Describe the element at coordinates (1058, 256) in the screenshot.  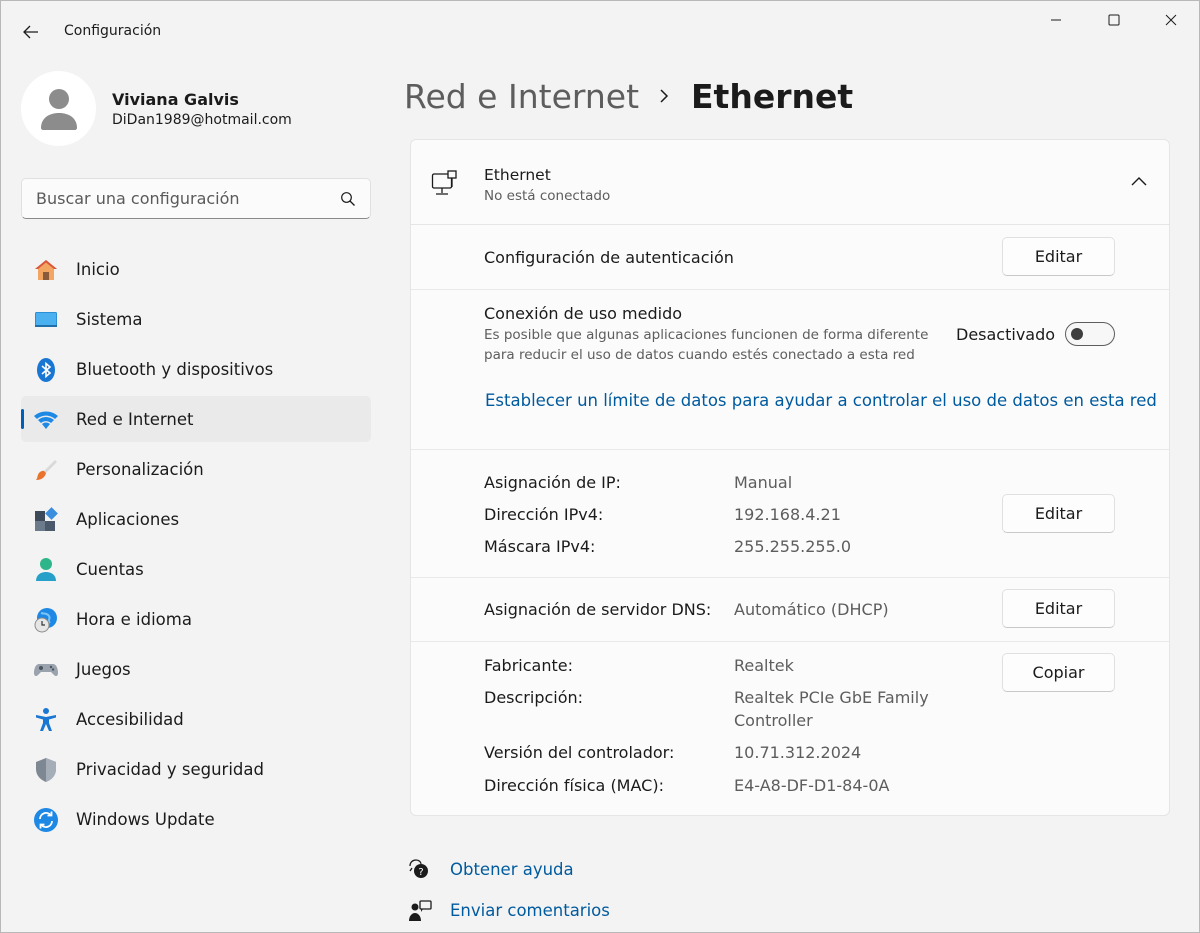
I see `auth-edit-button: Editar` at that location.